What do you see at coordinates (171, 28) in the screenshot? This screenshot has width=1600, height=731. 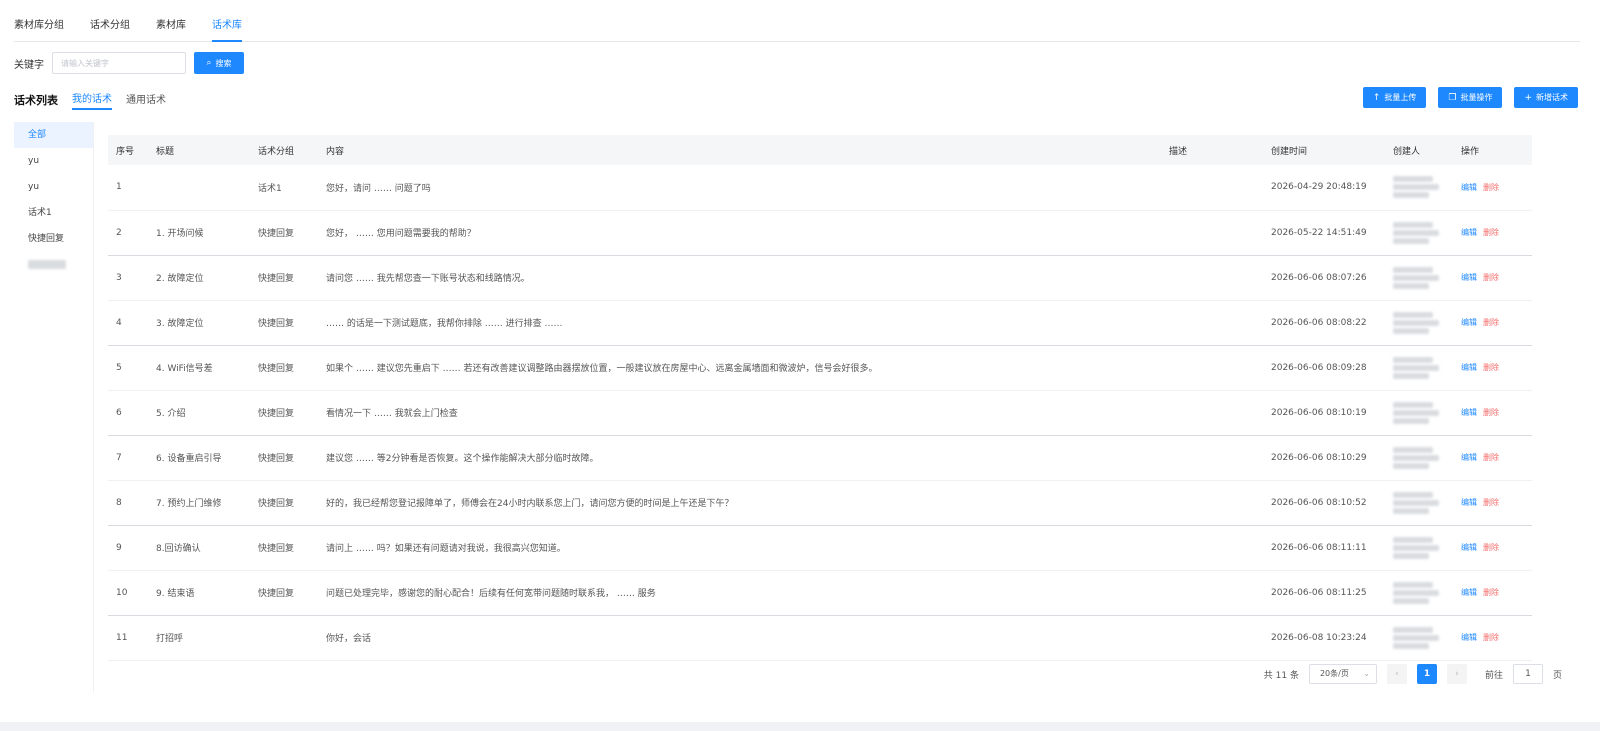 I see `tab-material-library: 素材库` at bounding box center [171, 28].